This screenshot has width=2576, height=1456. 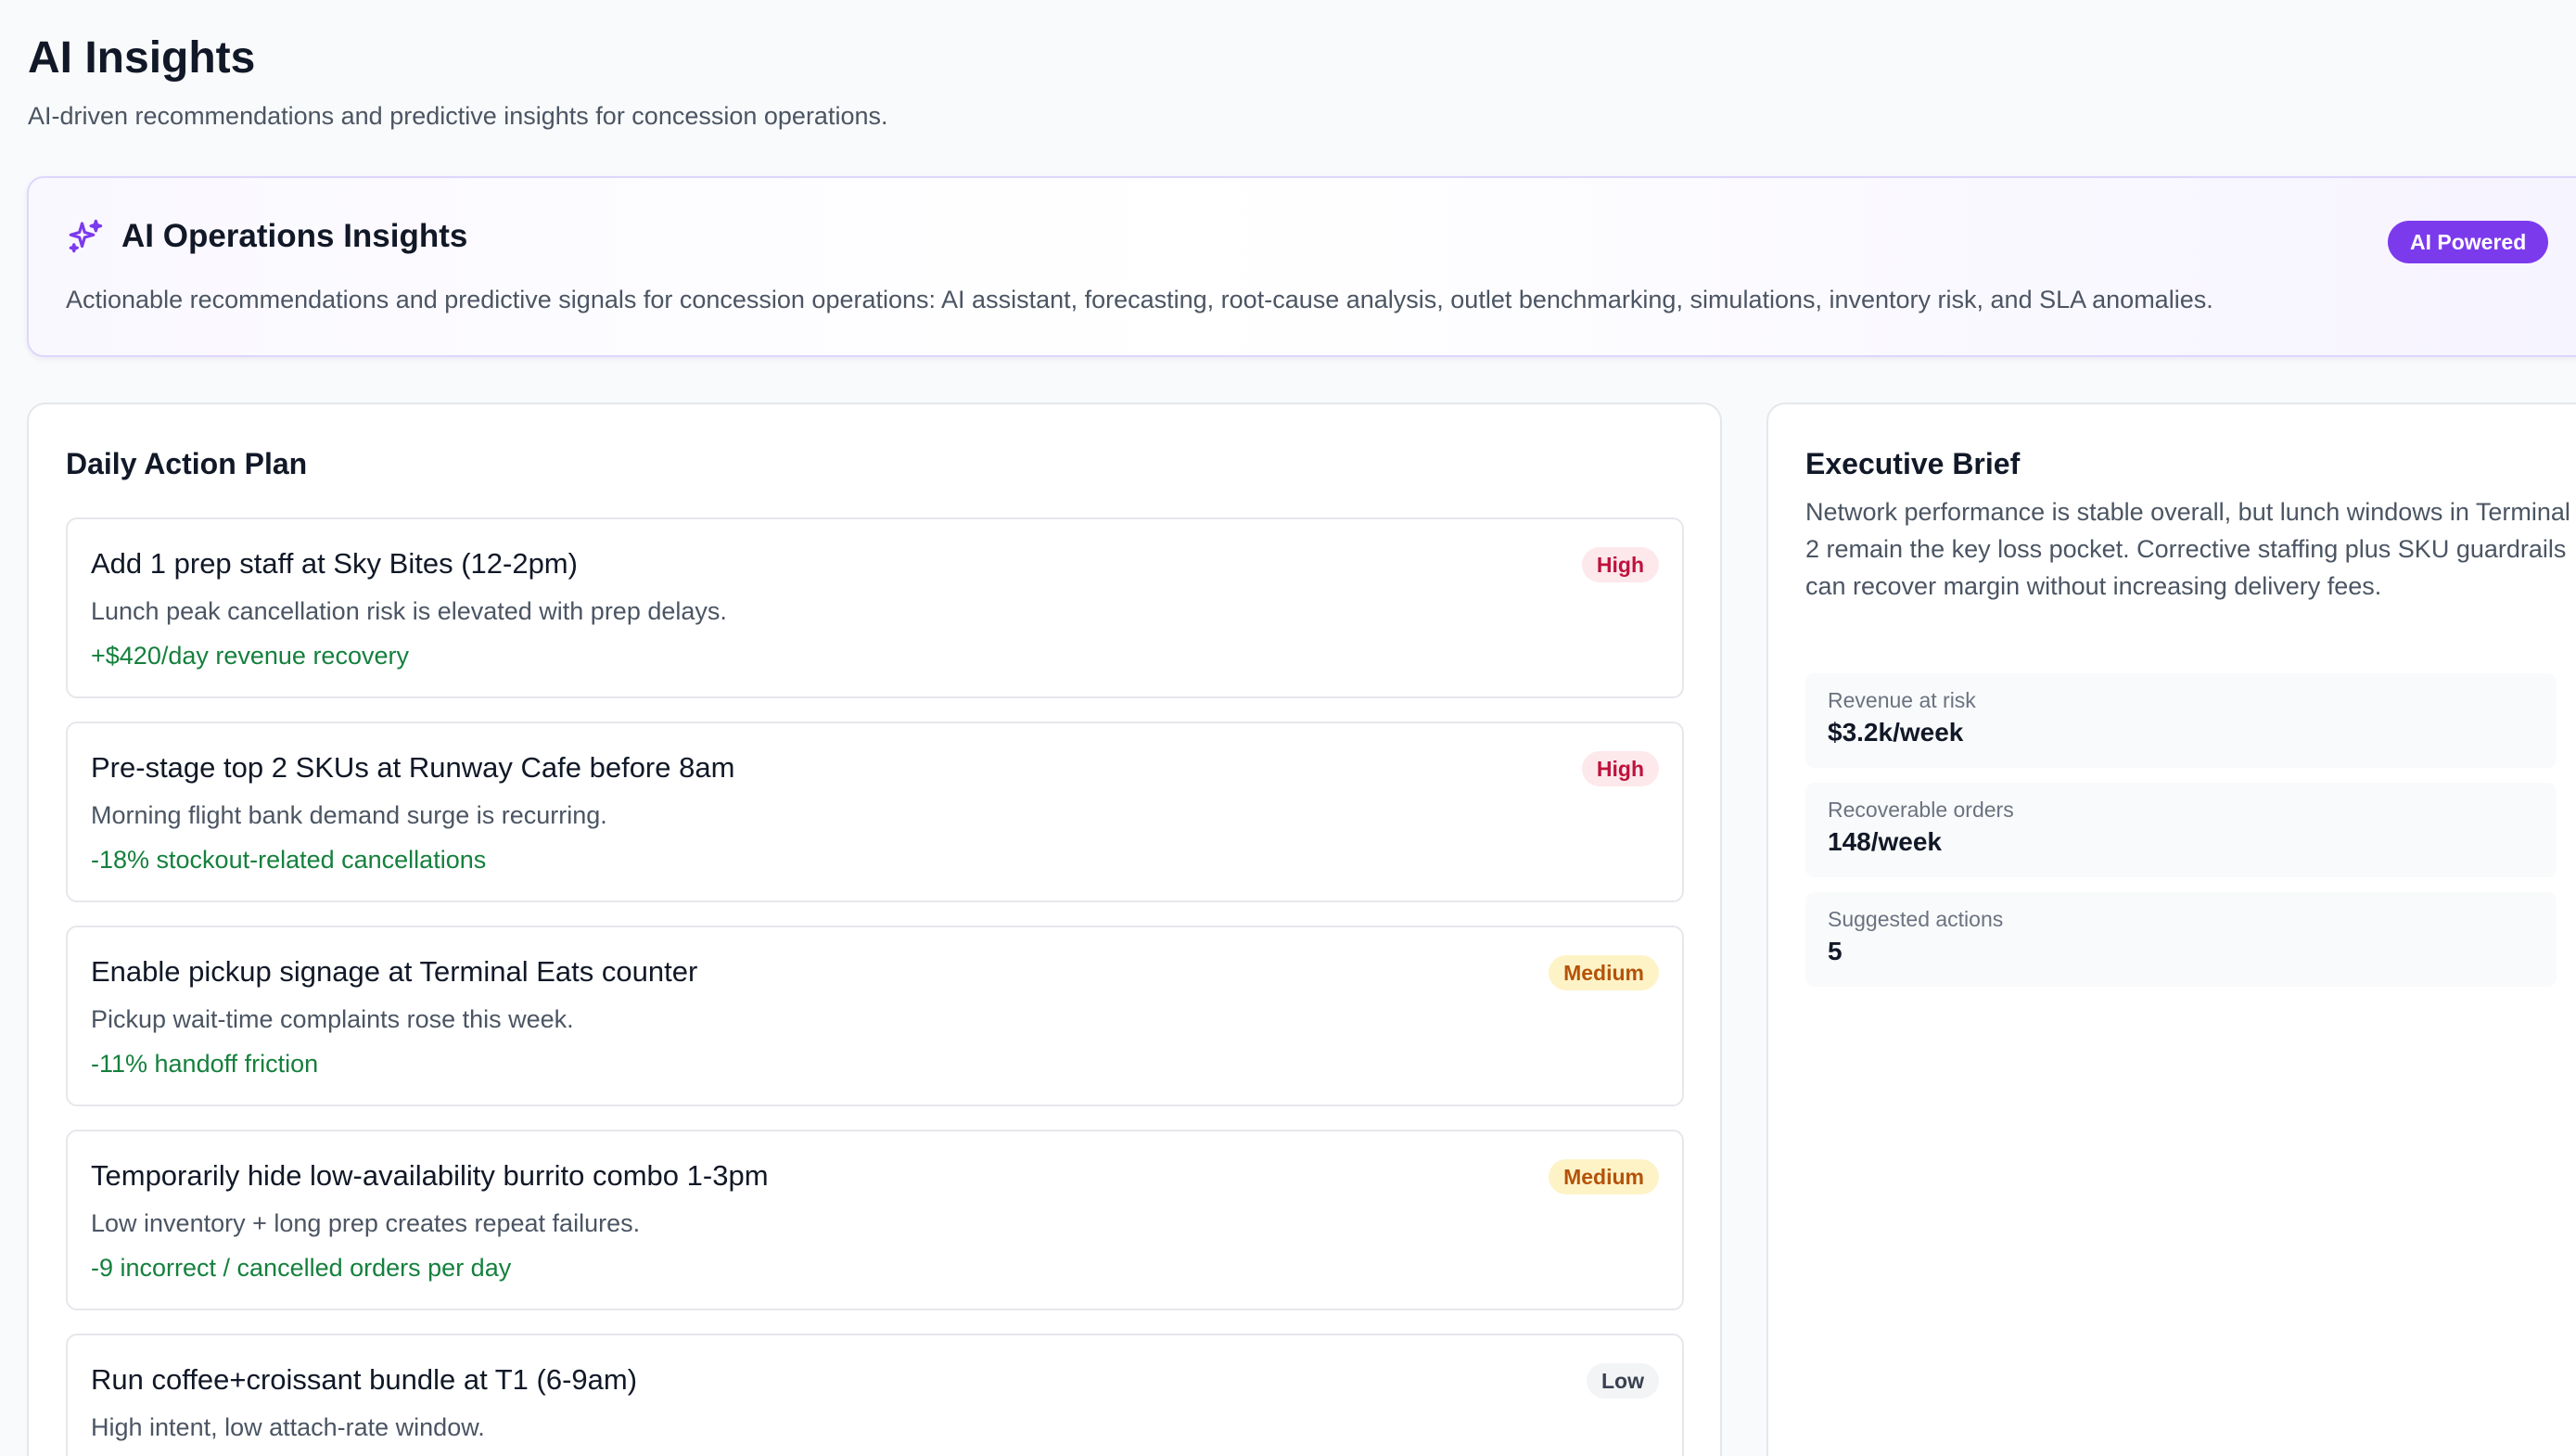 I want to click on ai-card-title: AI Operations Insights, so click(x=294, y=236).